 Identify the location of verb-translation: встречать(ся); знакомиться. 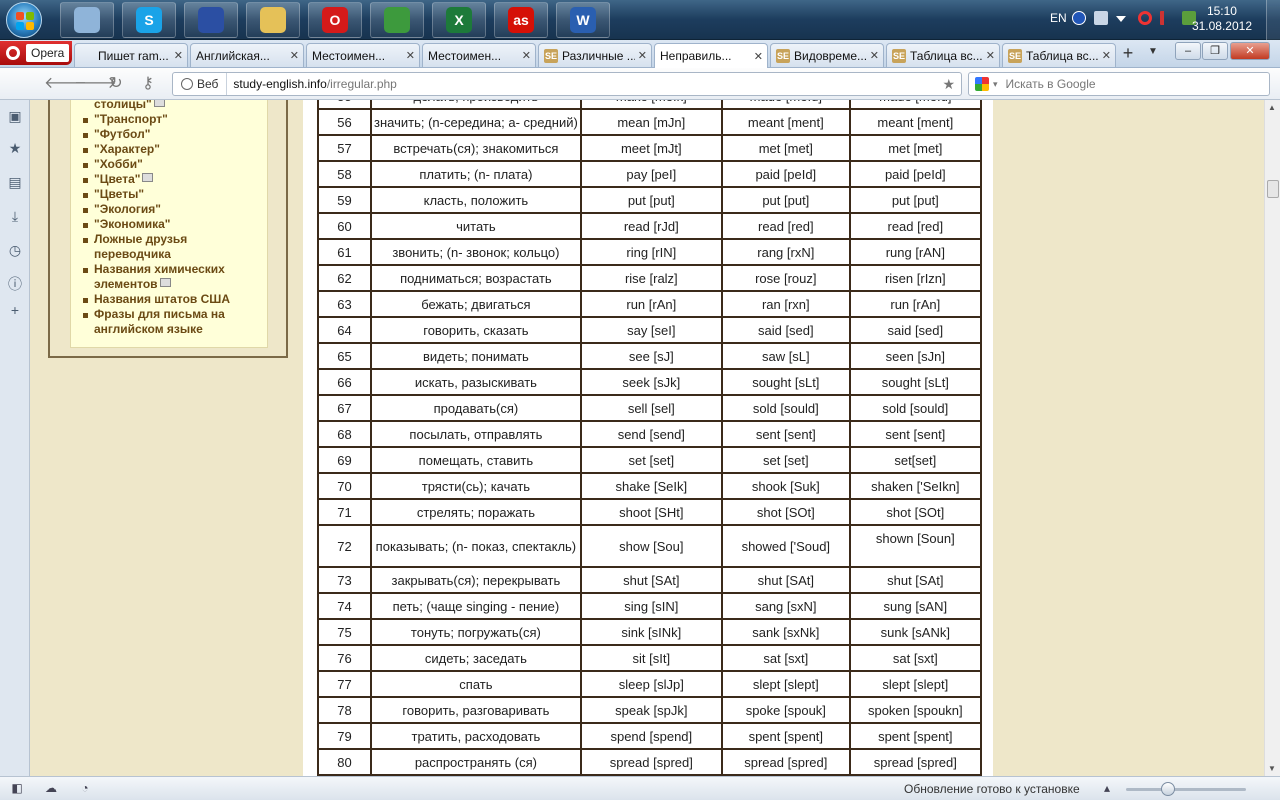
(476, 148).